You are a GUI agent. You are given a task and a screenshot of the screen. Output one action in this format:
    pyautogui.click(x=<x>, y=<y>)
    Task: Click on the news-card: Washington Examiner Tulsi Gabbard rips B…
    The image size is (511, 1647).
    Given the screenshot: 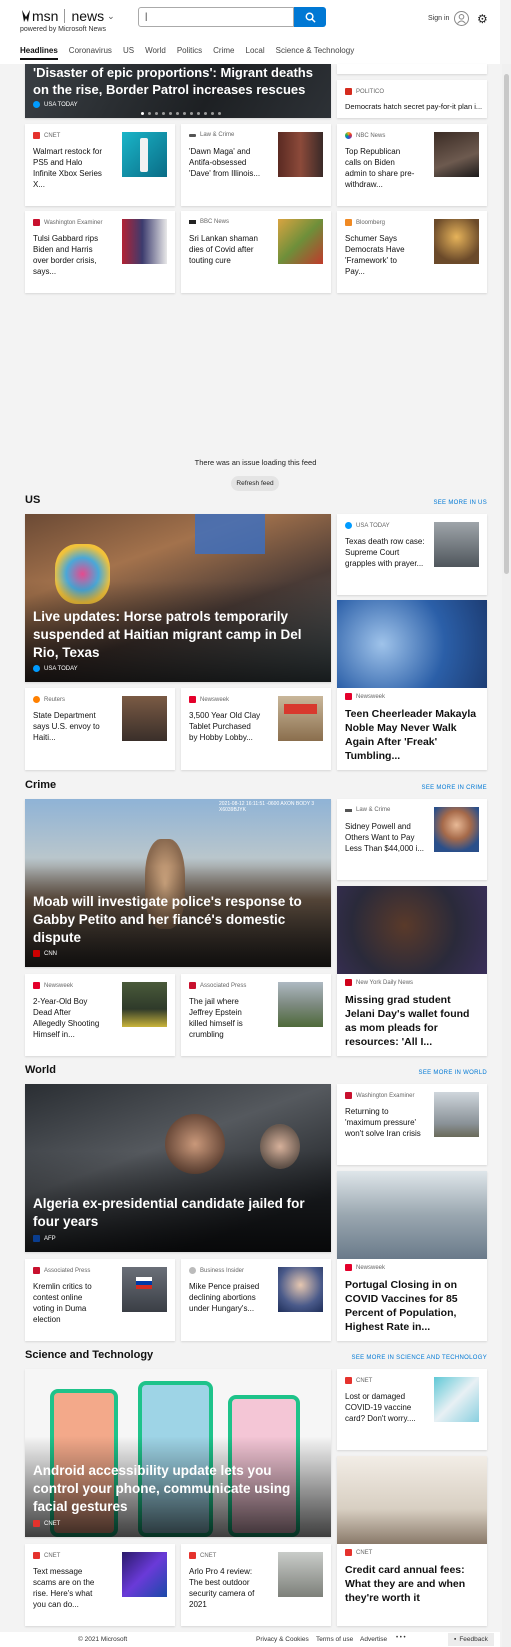 What is the action you would take?
    pyautogui.click(x=100, y=252)
    